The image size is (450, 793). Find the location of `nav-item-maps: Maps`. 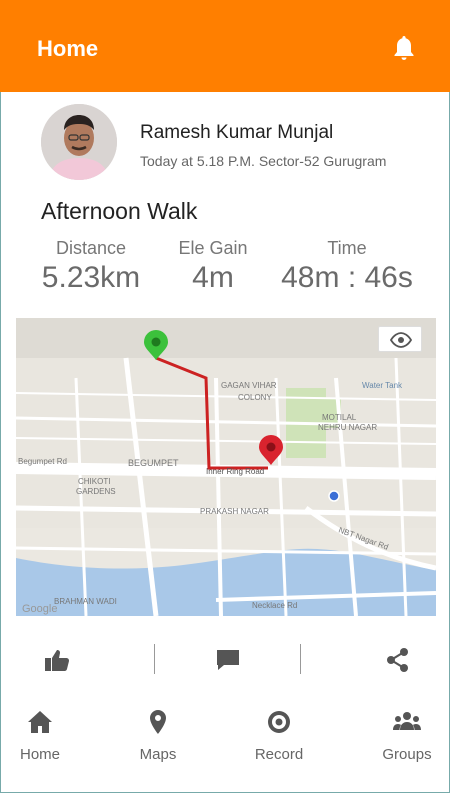

nav-item-maps: Maps is located at coordinates (158, 735).